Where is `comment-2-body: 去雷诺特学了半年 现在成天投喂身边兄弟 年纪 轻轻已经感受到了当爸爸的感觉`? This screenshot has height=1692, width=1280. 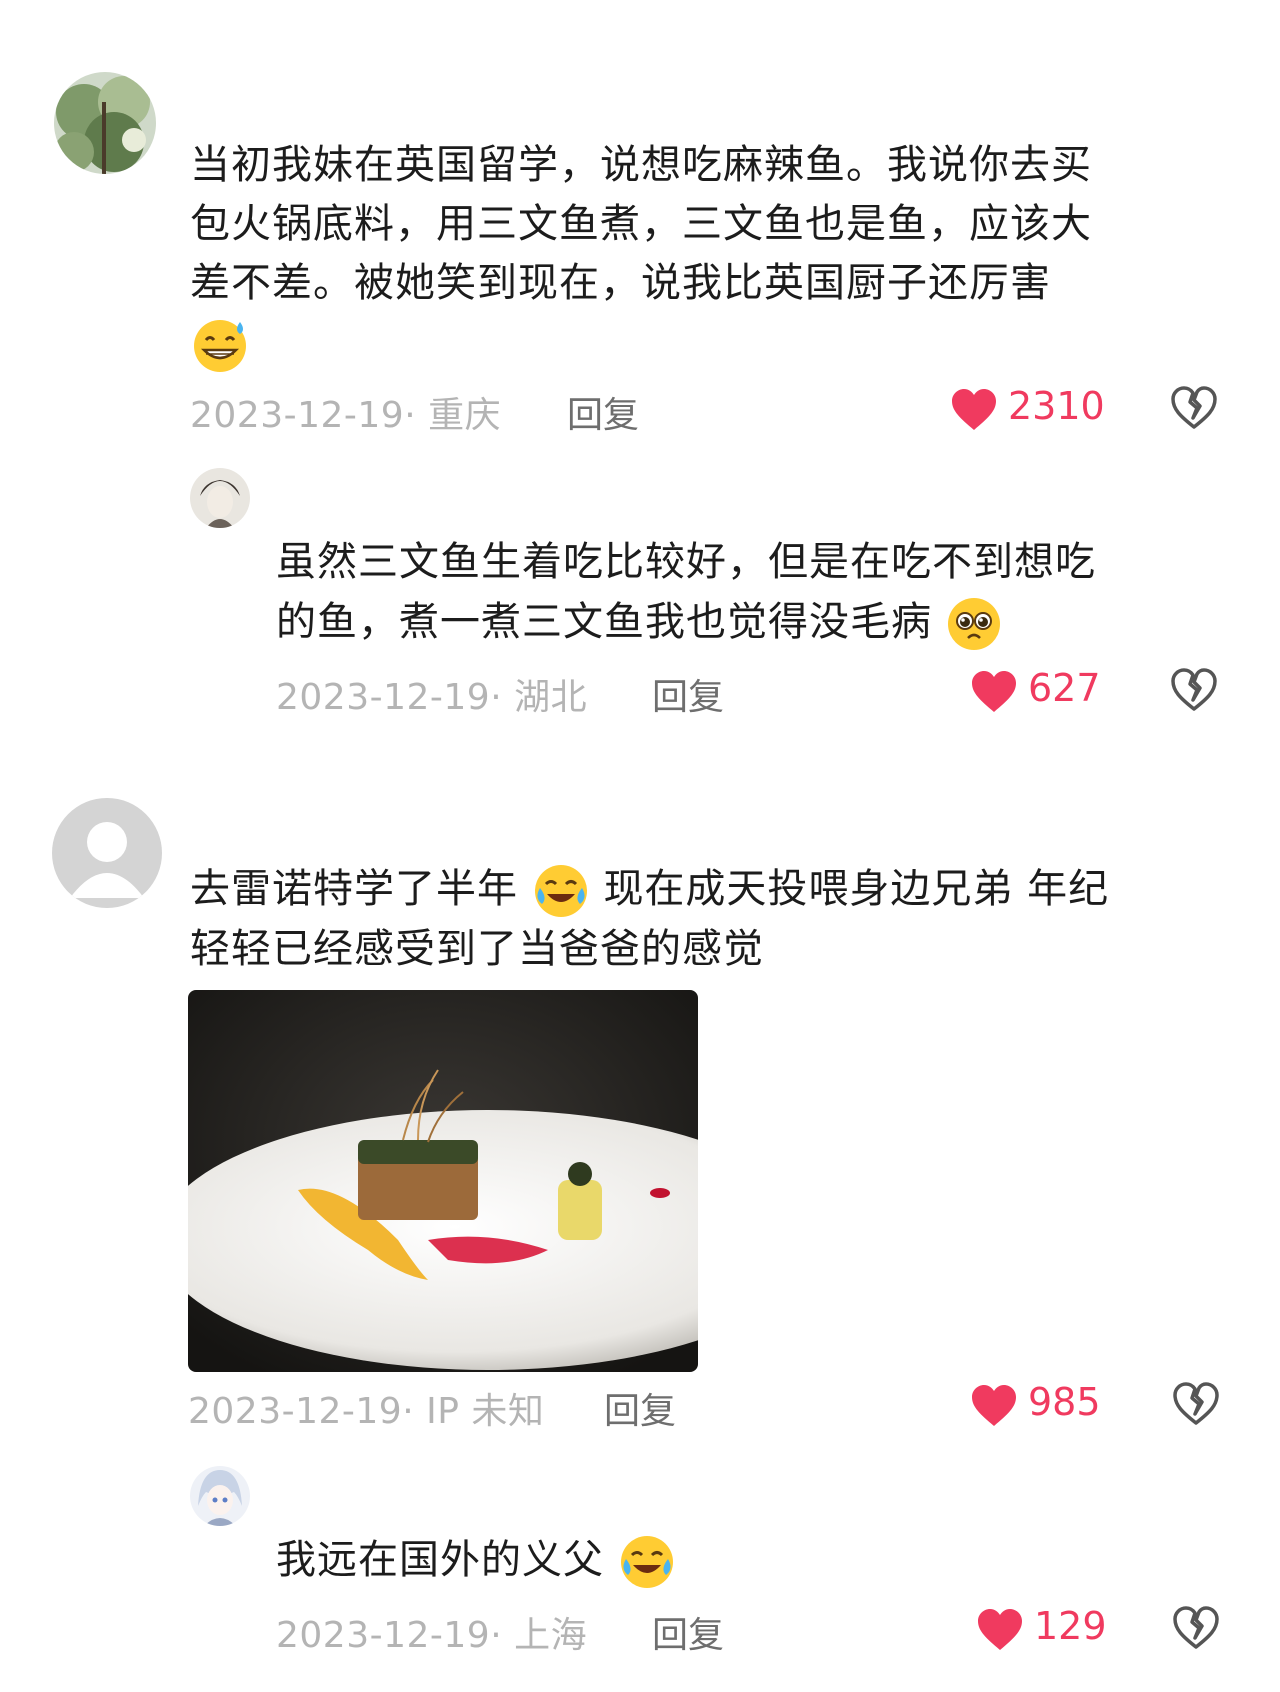
comment-2-body: 去雷诺特学了半年 现在成天投喂身边兄弟 年纪 轻轻已经感受到了当爸爸的感觉 is located at coordinates (725, 919).